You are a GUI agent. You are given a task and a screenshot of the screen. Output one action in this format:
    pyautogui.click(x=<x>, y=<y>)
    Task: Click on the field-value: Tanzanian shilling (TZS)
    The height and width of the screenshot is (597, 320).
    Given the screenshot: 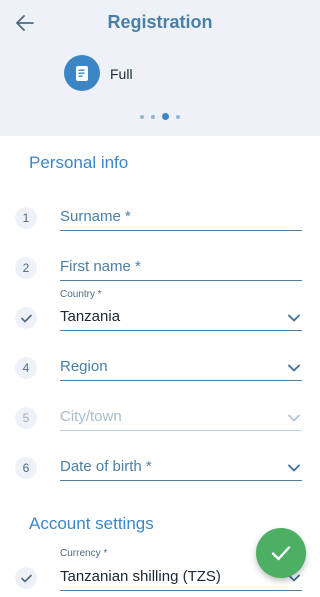 What is the action you would take?
    pyautogui.click(x=140, y=576)
    